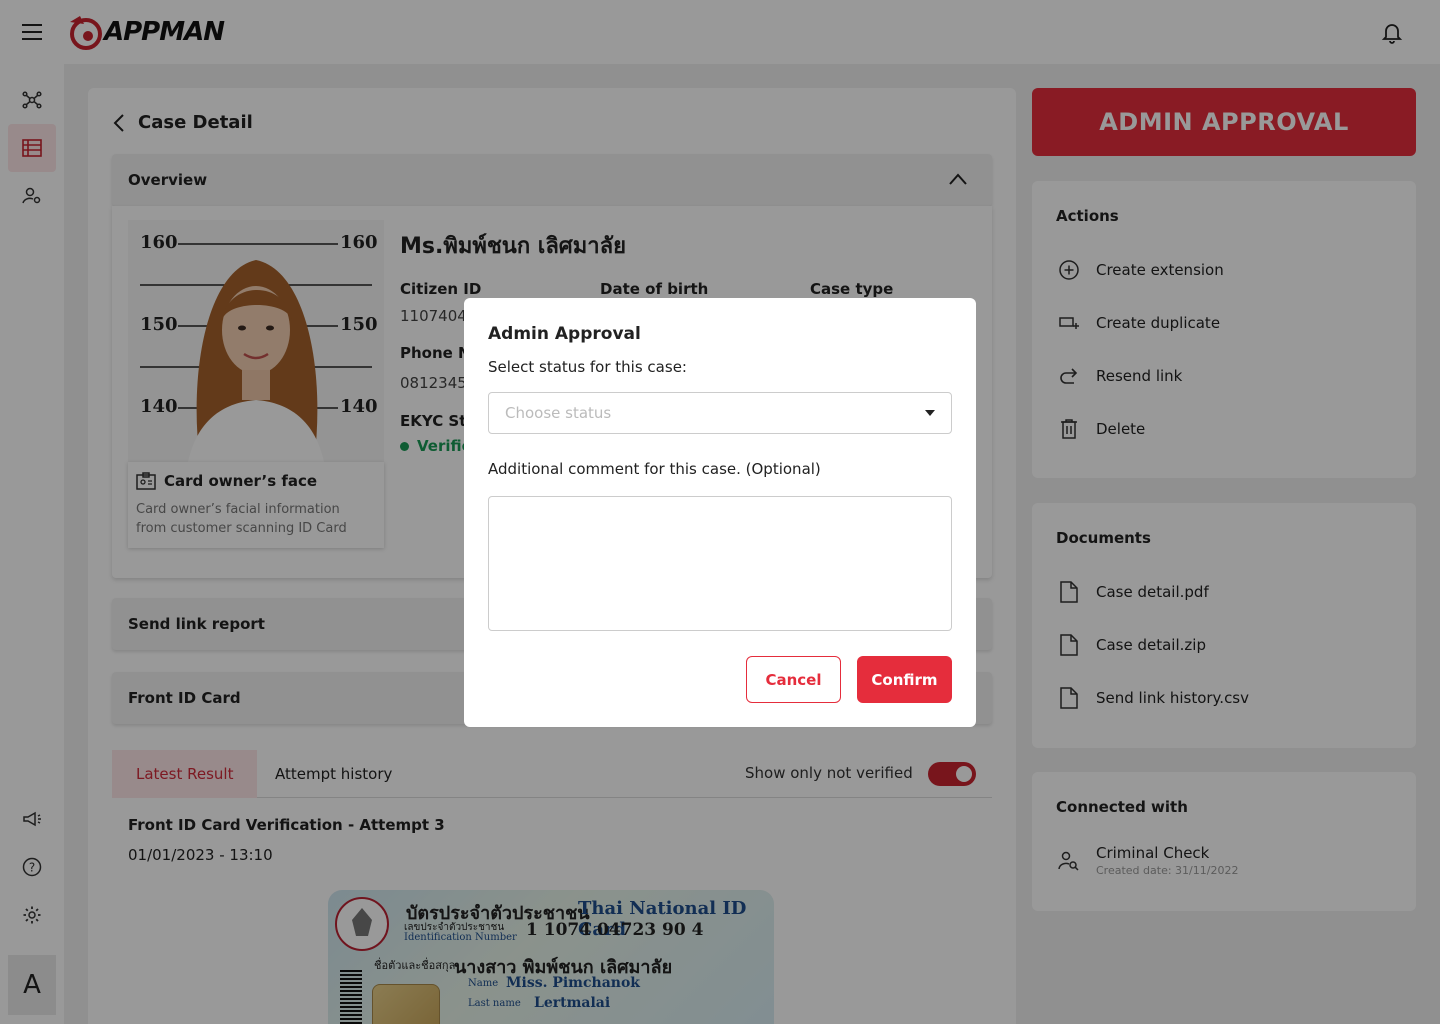 This screenshot has height=1024, width=1440. What do you see at coordinates (904, 679) in the screenshot?
I see `confirm-button: Confirm` at bounding box center [904, 679].